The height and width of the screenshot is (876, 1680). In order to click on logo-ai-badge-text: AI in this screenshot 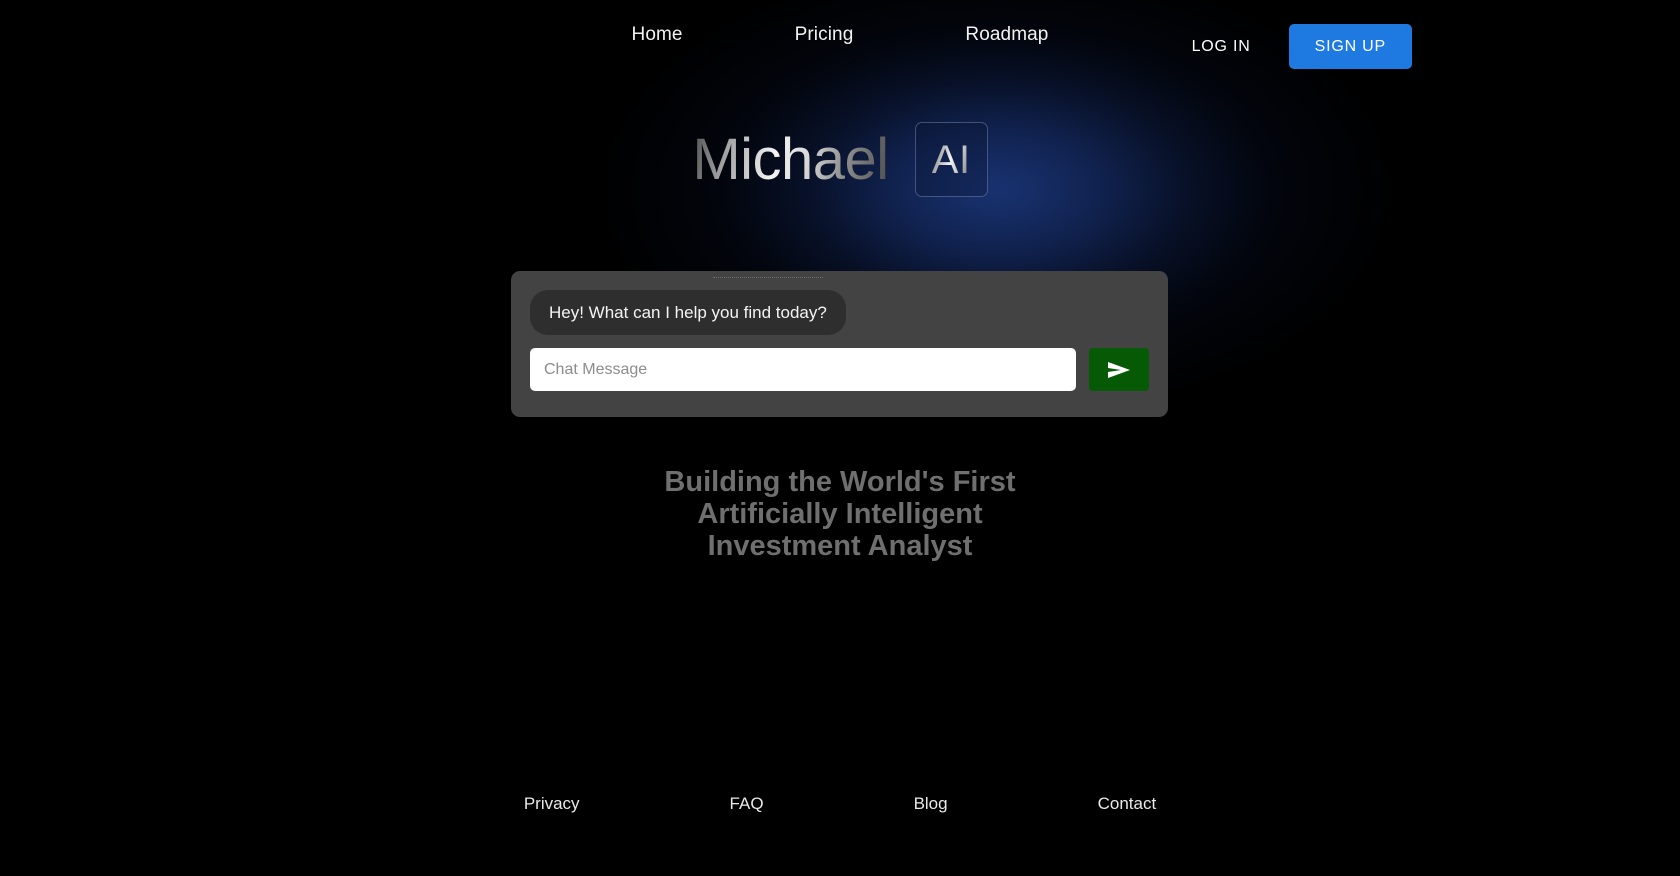, I will do `click(951, 159)`.